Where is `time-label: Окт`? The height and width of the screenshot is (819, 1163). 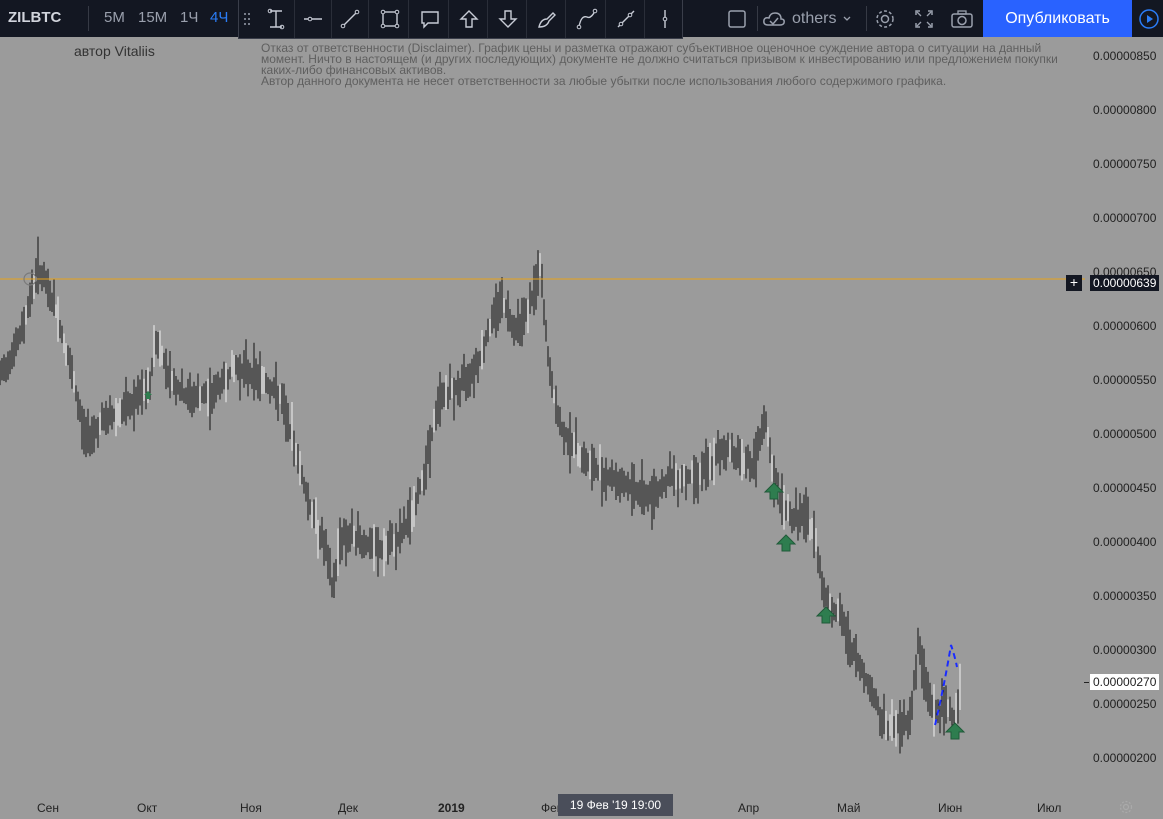
time-label: Окт is located at coordinates (147, 808).